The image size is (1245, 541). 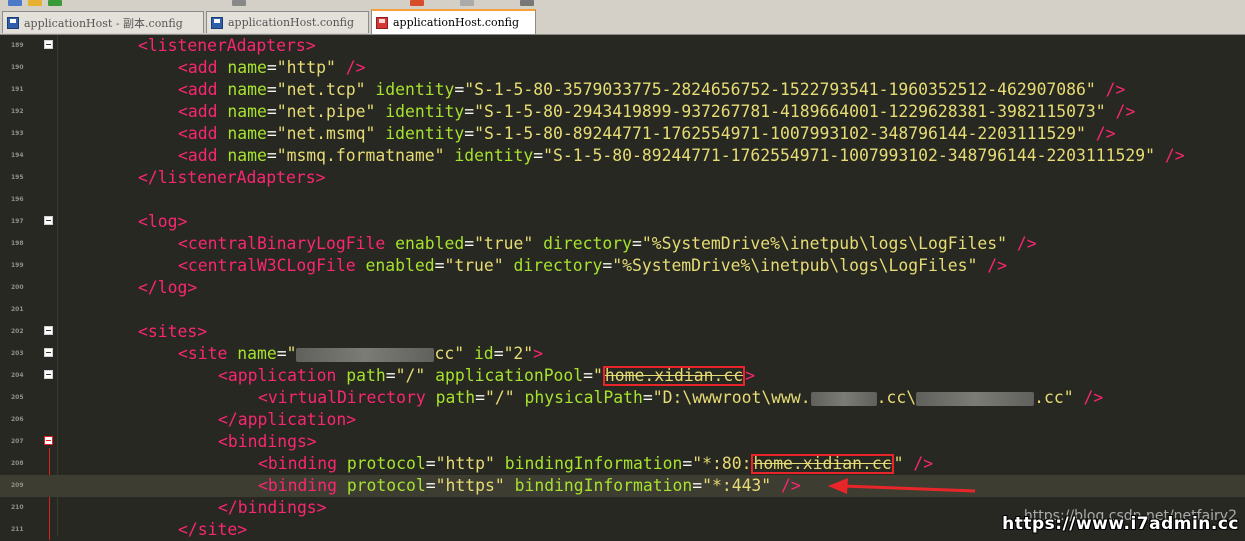 I want to click on code-text: </bindings>, so click(x=272, y=508).